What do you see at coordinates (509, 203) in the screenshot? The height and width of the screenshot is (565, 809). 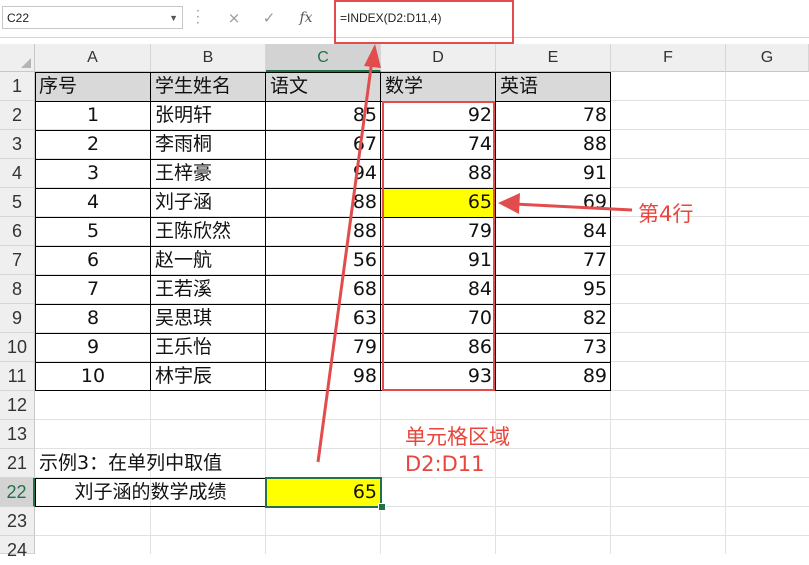 I see `row-arrow-head` at bounding box center [509, 203].